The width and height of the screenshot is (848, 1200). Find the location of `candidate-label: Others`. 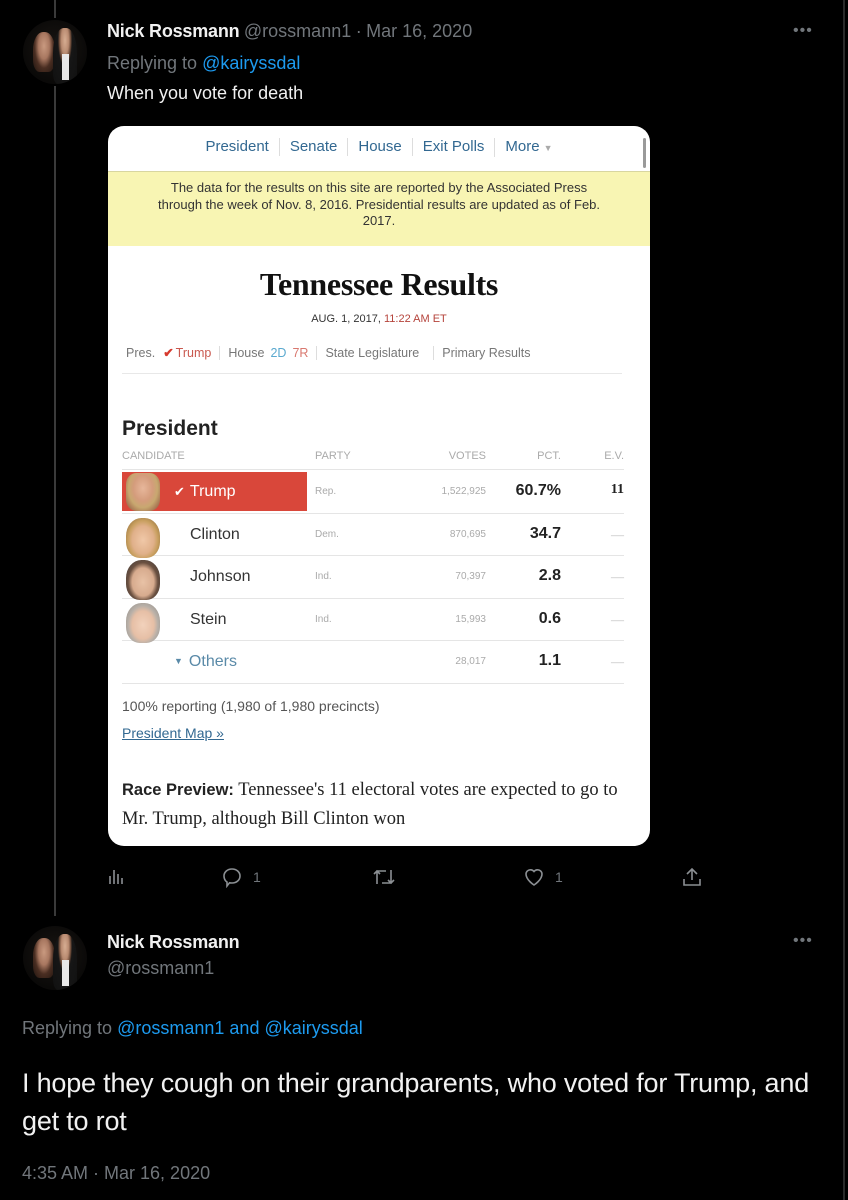

candidate-label: Others is located at coordinates (212, 661).